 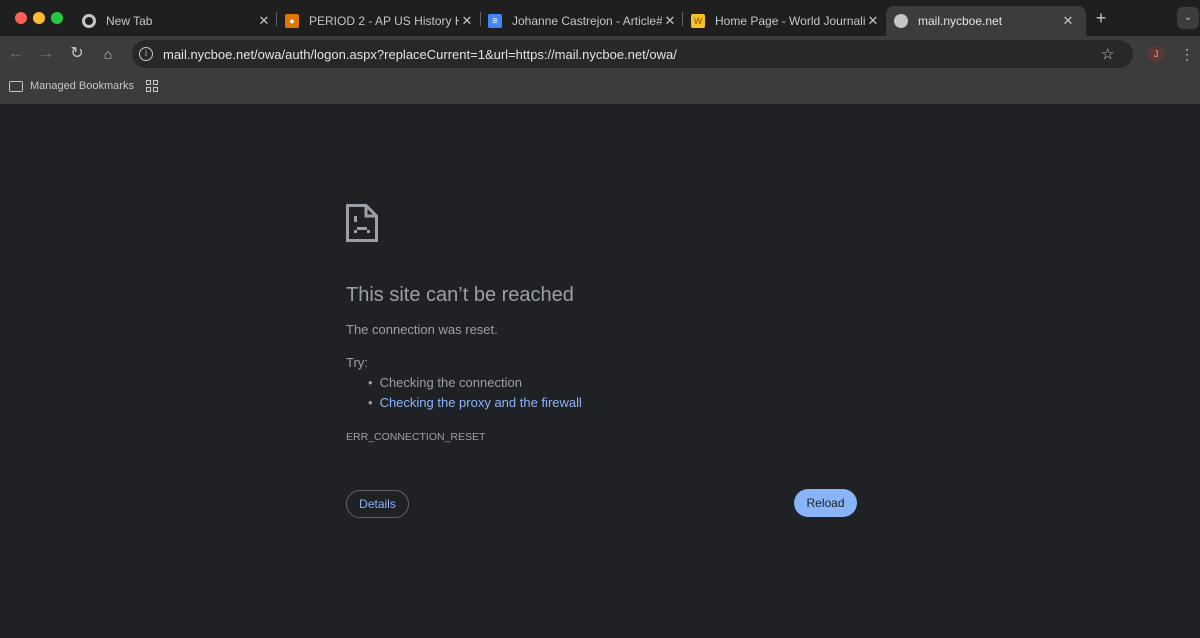 What do you see at coordinates (825, 503) in the screenshot?
I see `reload-button: Reload` at bounding box center [825, 503].